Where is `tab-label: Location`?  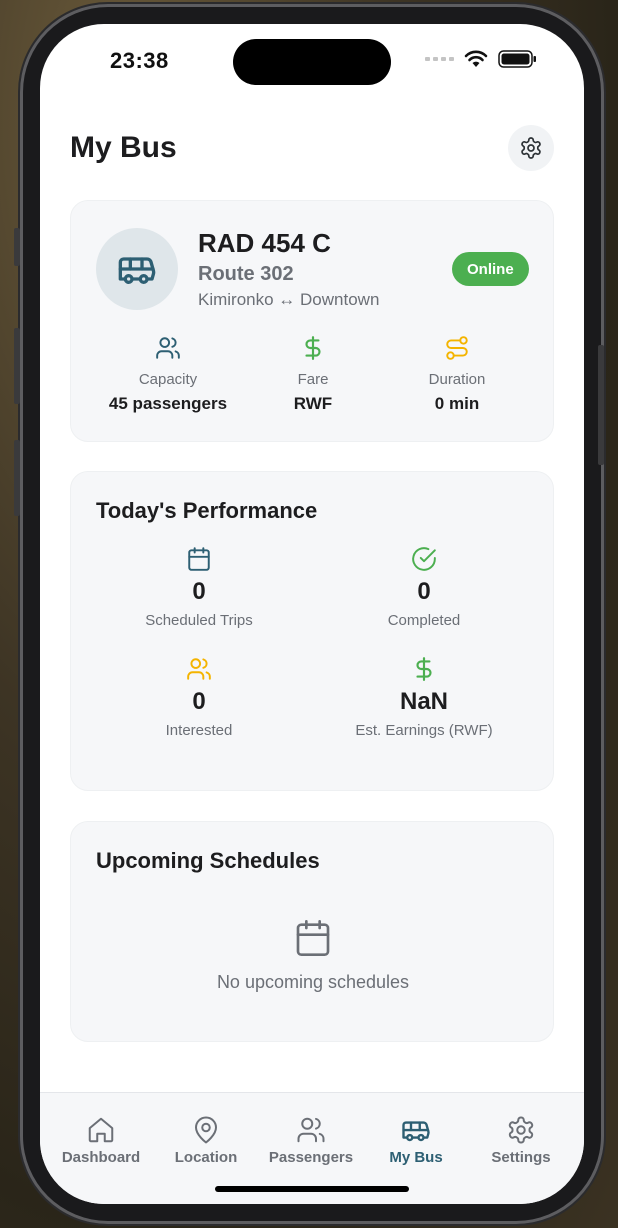 tab-label: Location is located at coordinates (206, 1157).